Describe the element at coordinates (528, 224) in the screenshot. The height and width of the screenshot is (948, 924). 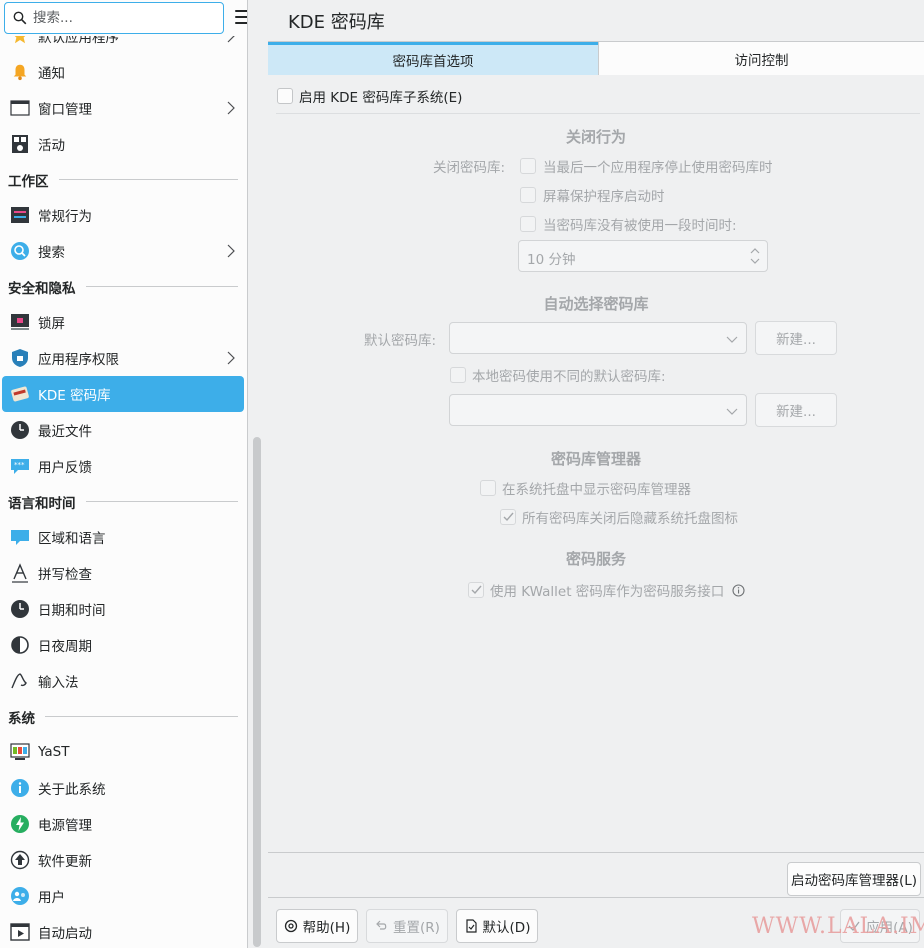
I see `close-when-unused-checkbox` at that location.